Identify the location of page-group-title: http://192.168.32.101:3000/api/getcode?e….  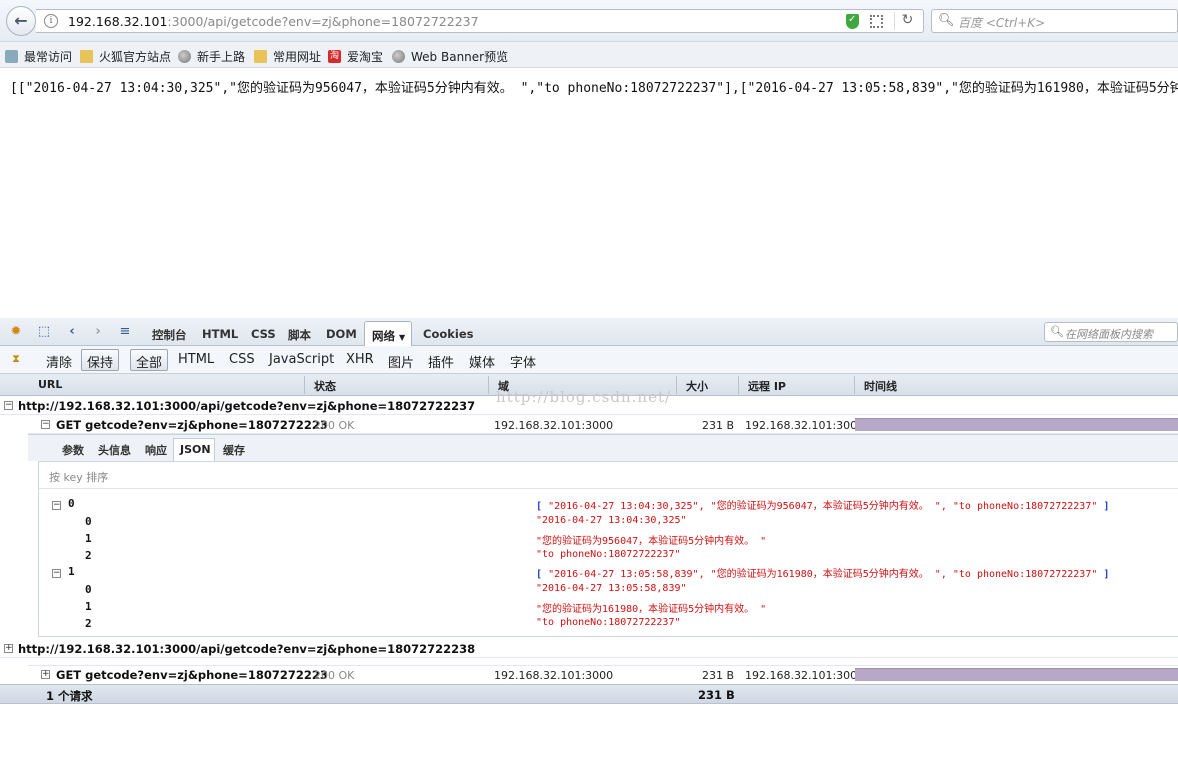
(247, 406).